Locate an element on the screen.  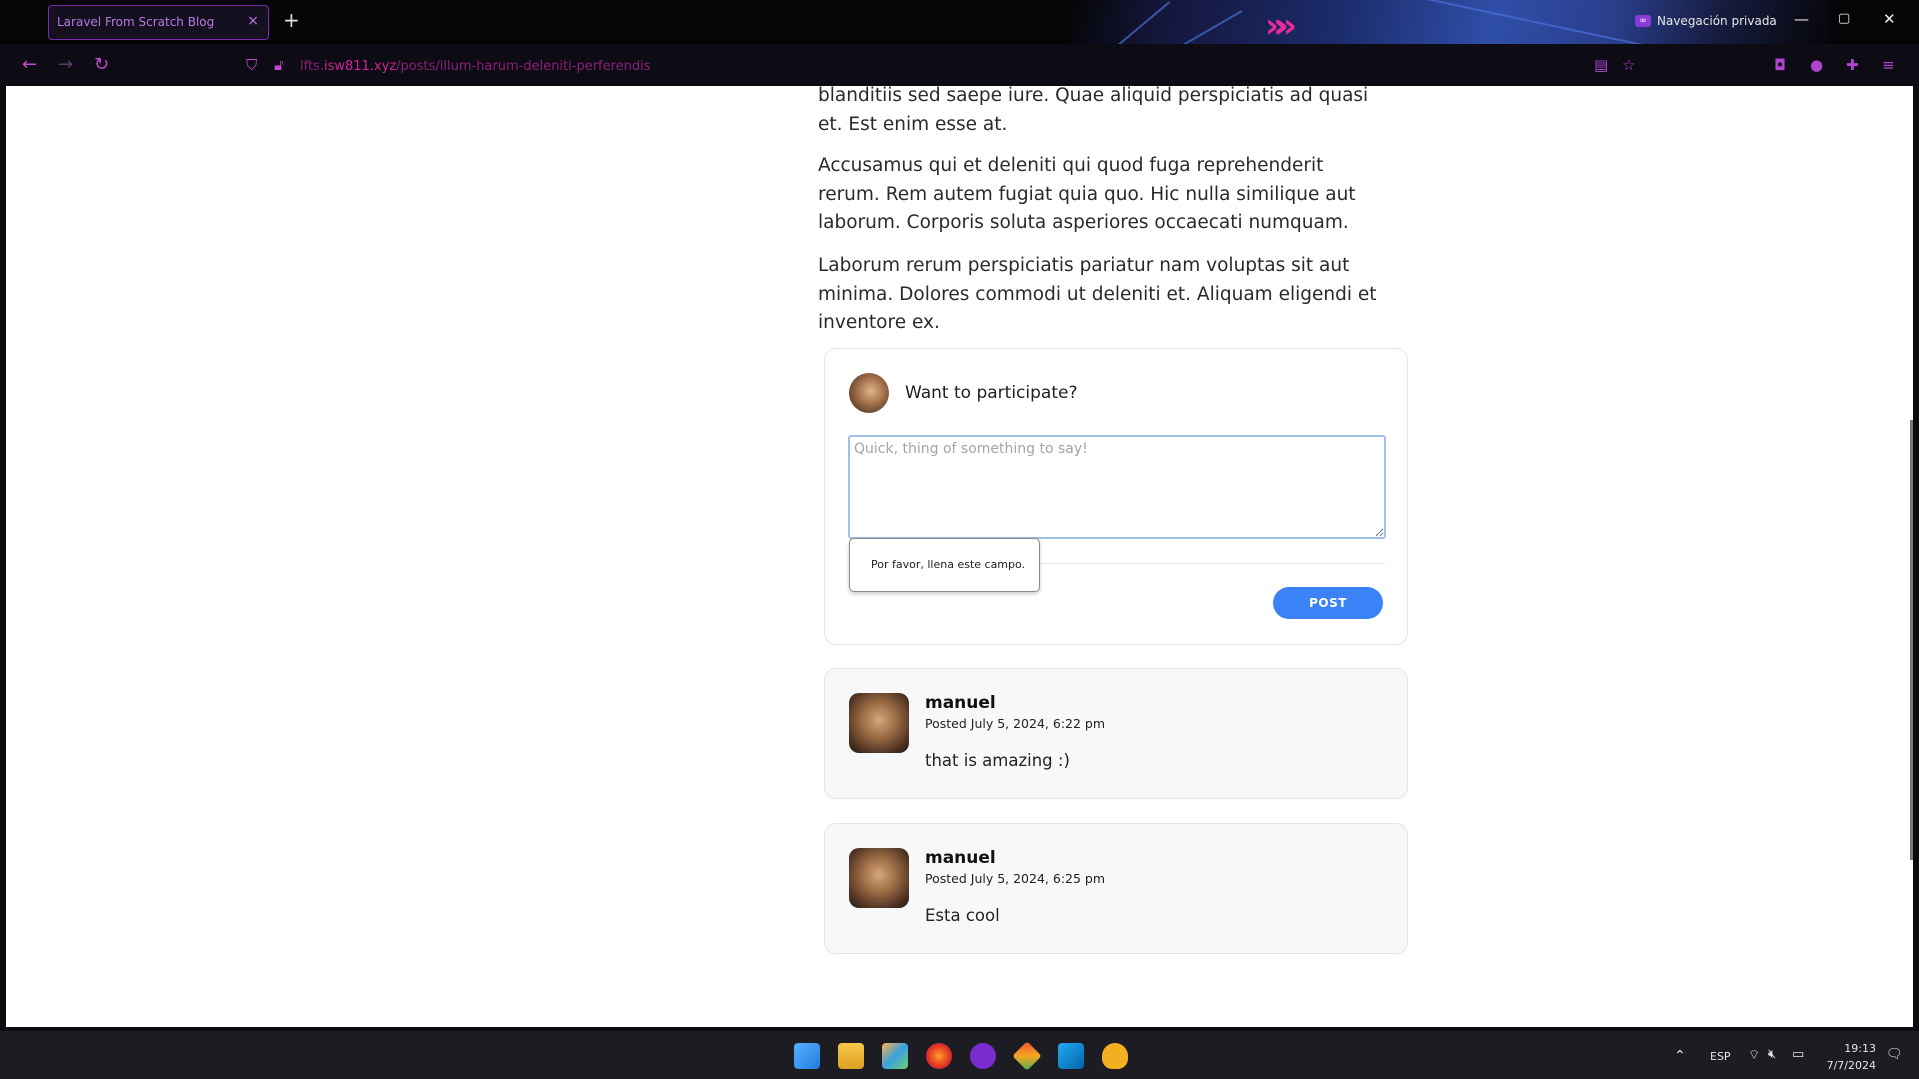
insecure-lock-icon: 🔓︎ is located at coordinates (279, 65).